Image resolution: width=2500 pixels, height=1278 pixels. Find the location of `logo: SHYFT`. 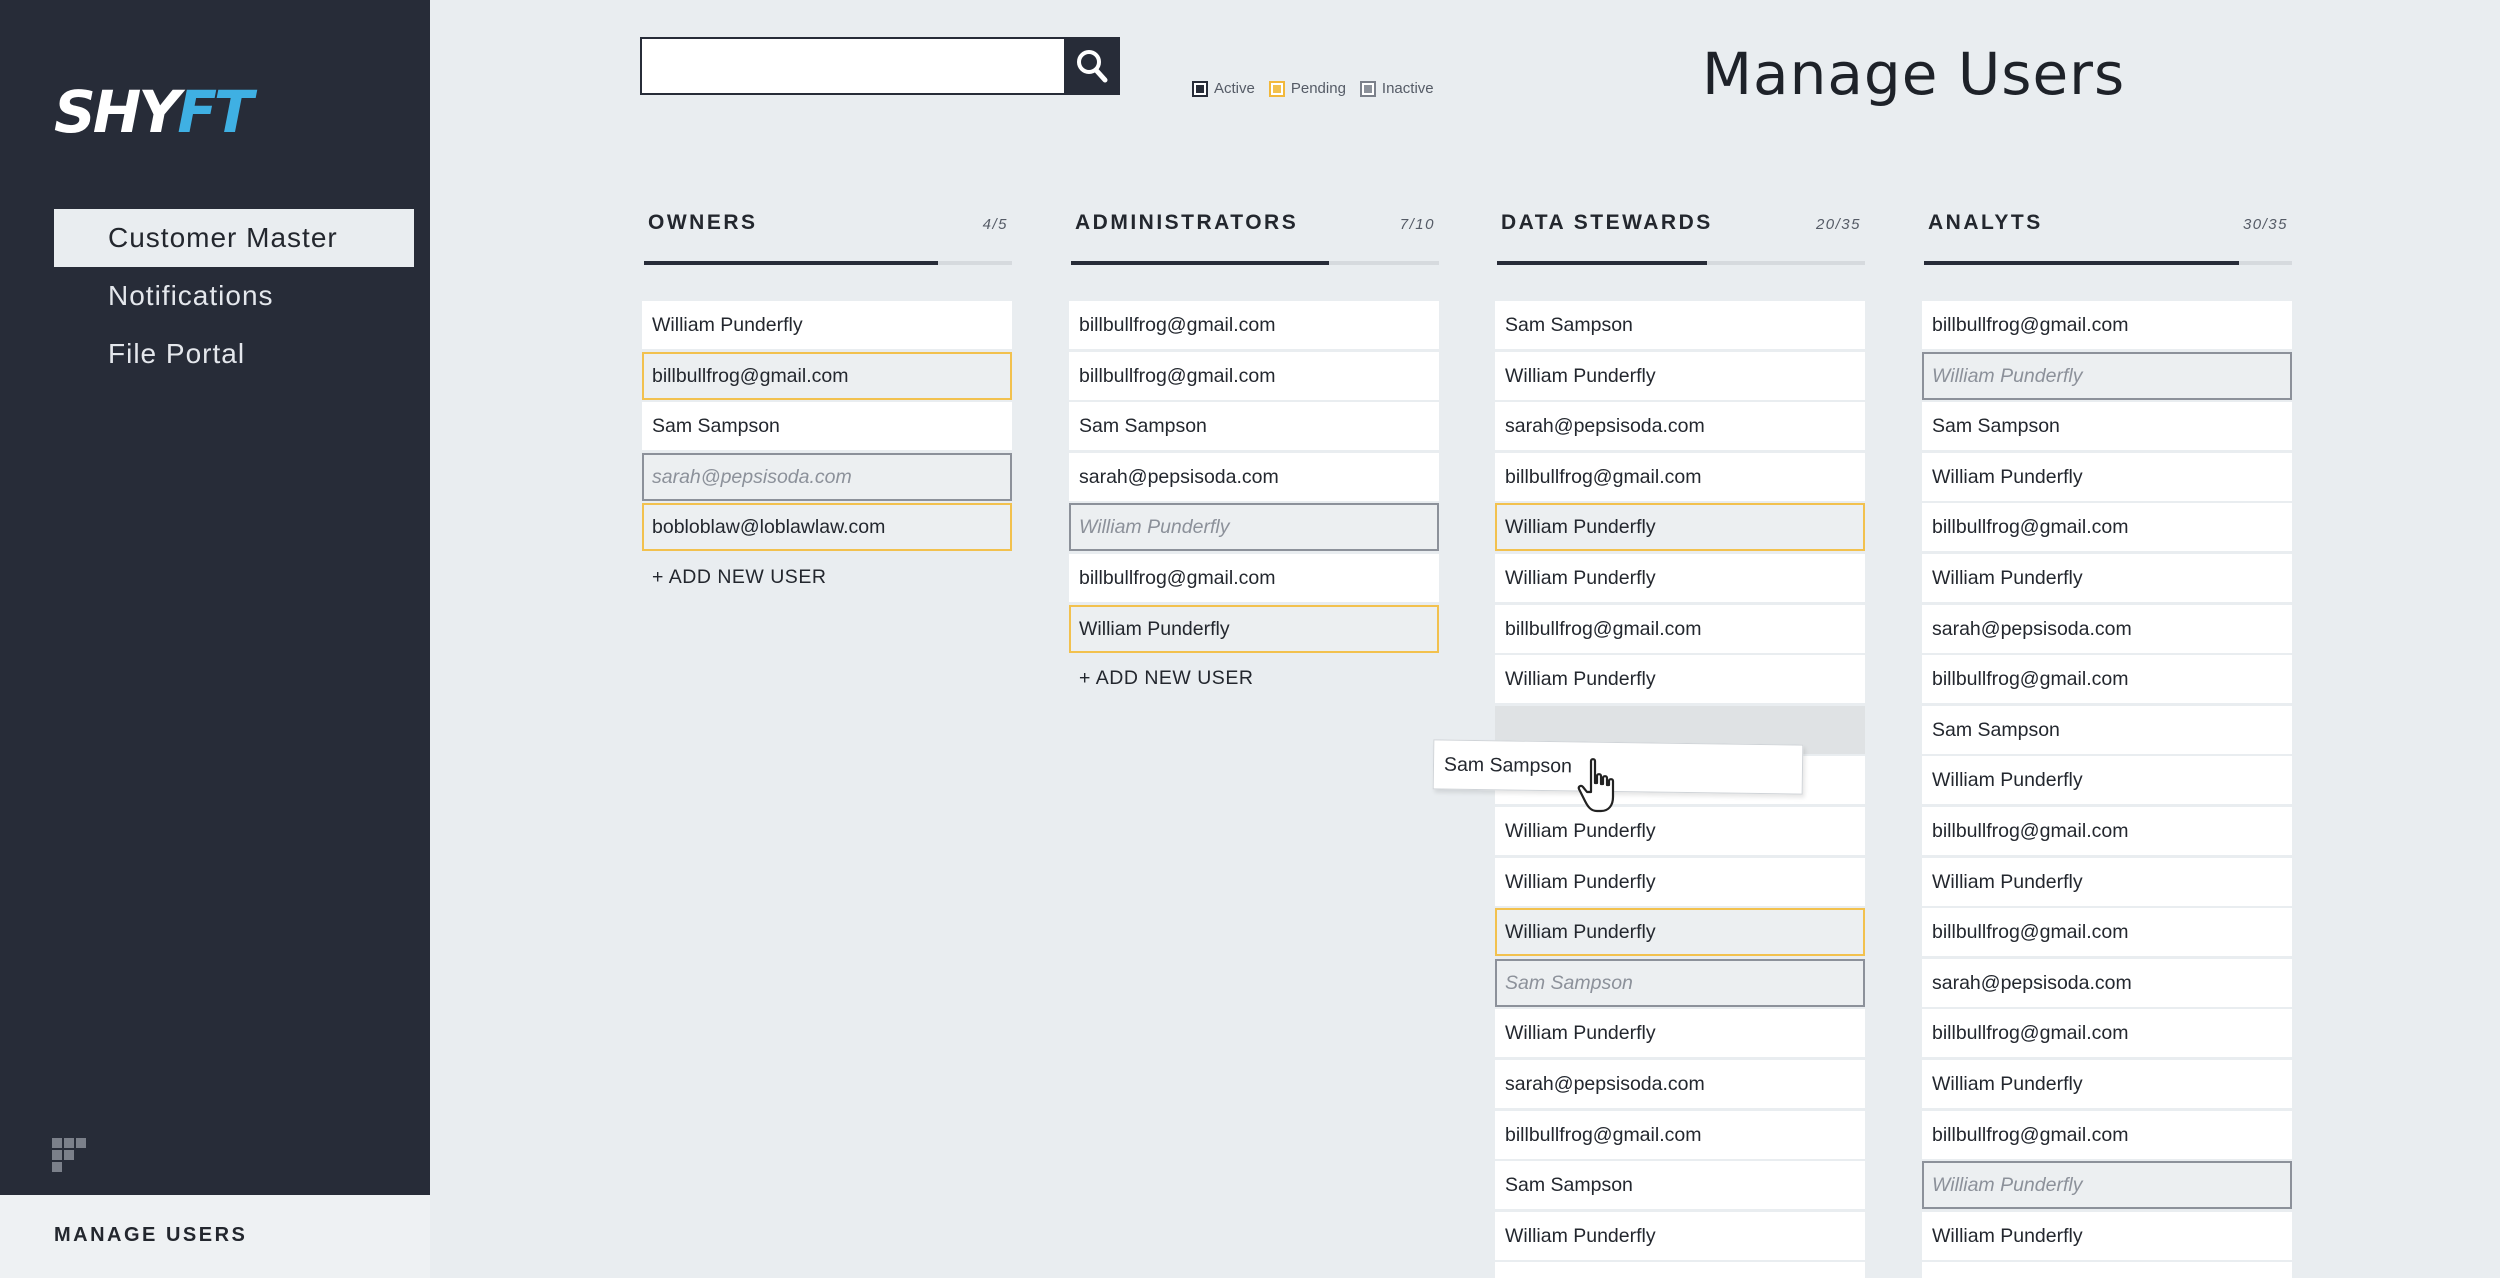

logo: SHYFT is located at coordinates (154, 112).